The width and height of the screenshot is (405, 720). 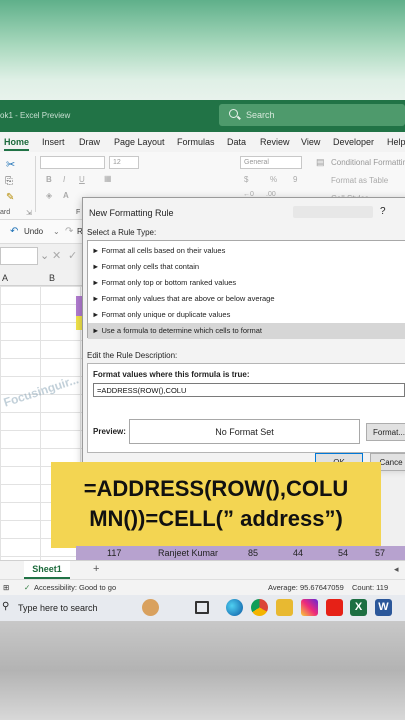 What do you see at coordinates (246, 267) in the screenshot?
I see `rule-type-item: ► Format only cells that contain` at bounding box center [246, 267].